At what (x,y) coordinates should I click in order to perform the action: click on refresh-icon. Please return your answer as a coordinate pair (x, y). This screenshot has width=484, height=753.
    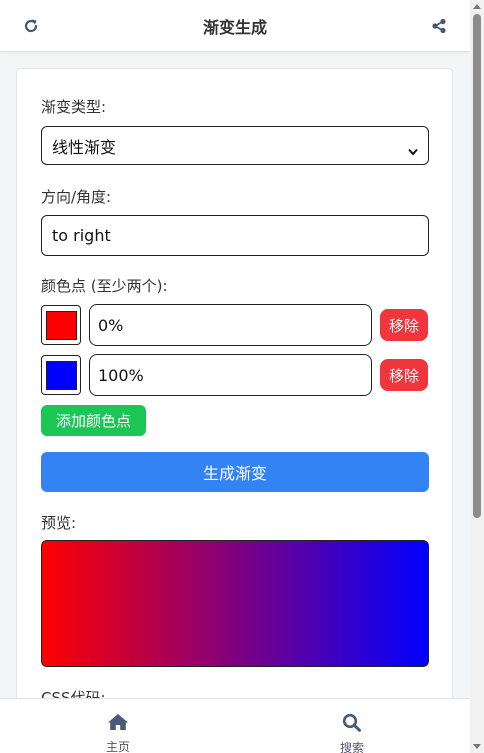
    Looking at the image, I should click on (31, 26).